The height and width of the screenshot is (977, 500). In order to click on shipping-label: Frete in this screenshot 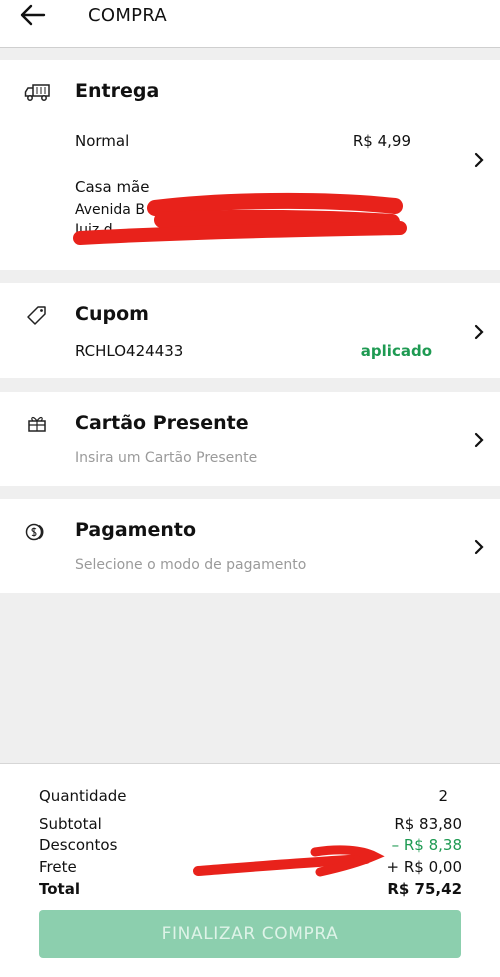, I will do `click(58, 867)`.